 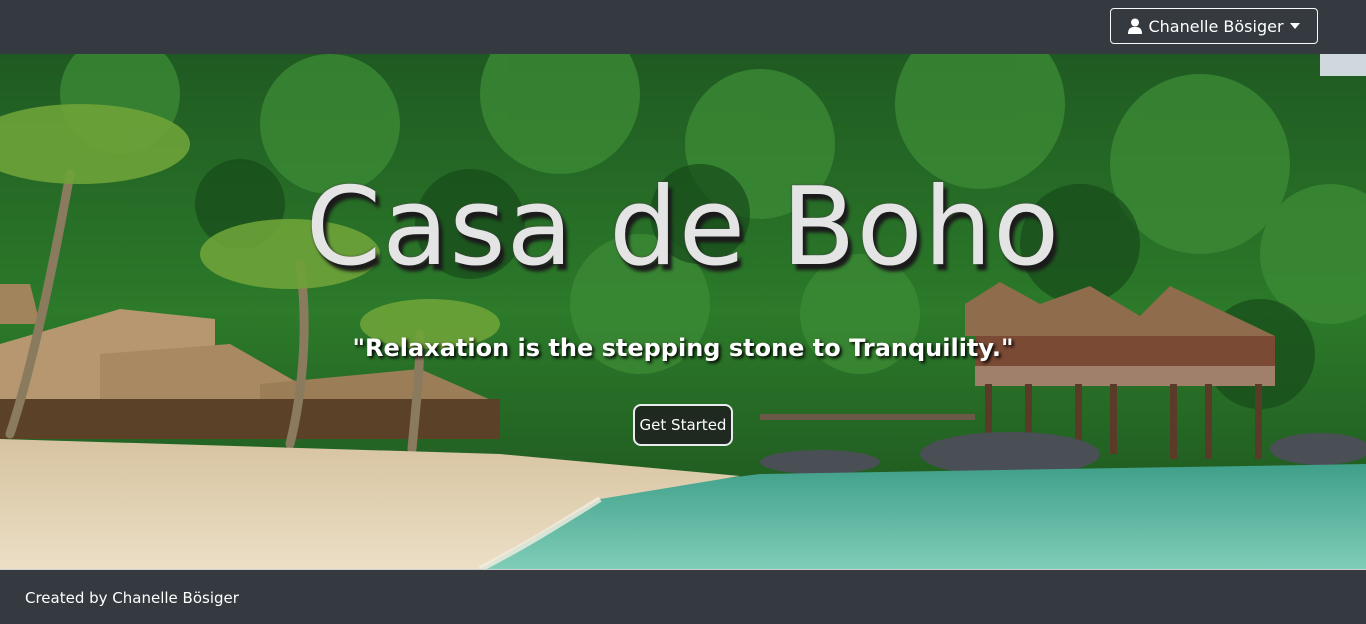 I want to click on hero-title: Casa de Boho, so click(x=683, y=227).